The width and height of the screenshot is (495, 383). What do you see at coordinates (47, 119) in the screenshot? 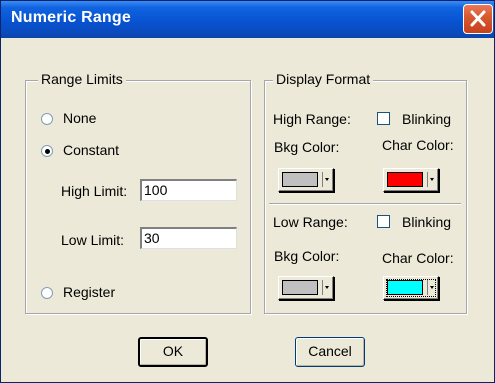
I see `radio-none` at bounding box center [47, 119].